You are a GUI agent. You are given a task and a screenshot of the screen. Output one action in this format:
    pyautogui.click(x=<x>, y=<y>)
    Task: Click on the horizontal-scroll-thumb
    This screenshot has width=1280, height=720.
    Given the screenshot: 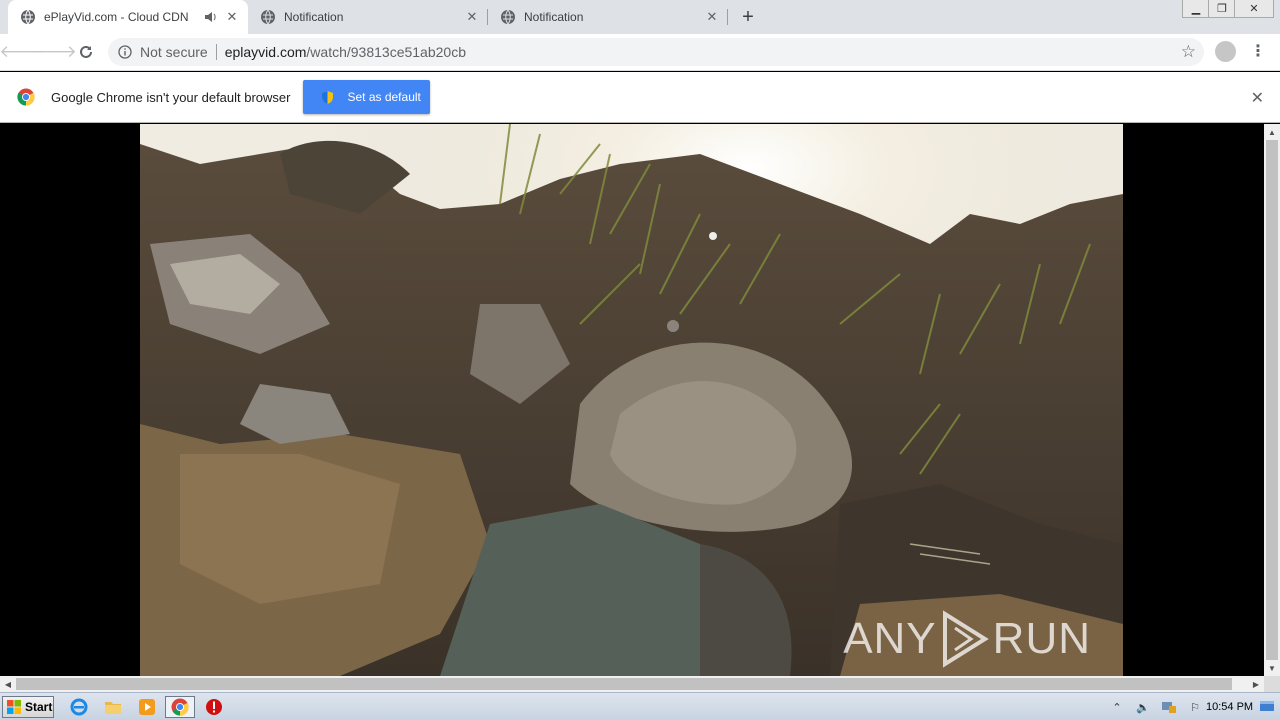 What is the action you would take?
    pyautogui.click(x=624, y=684)
    